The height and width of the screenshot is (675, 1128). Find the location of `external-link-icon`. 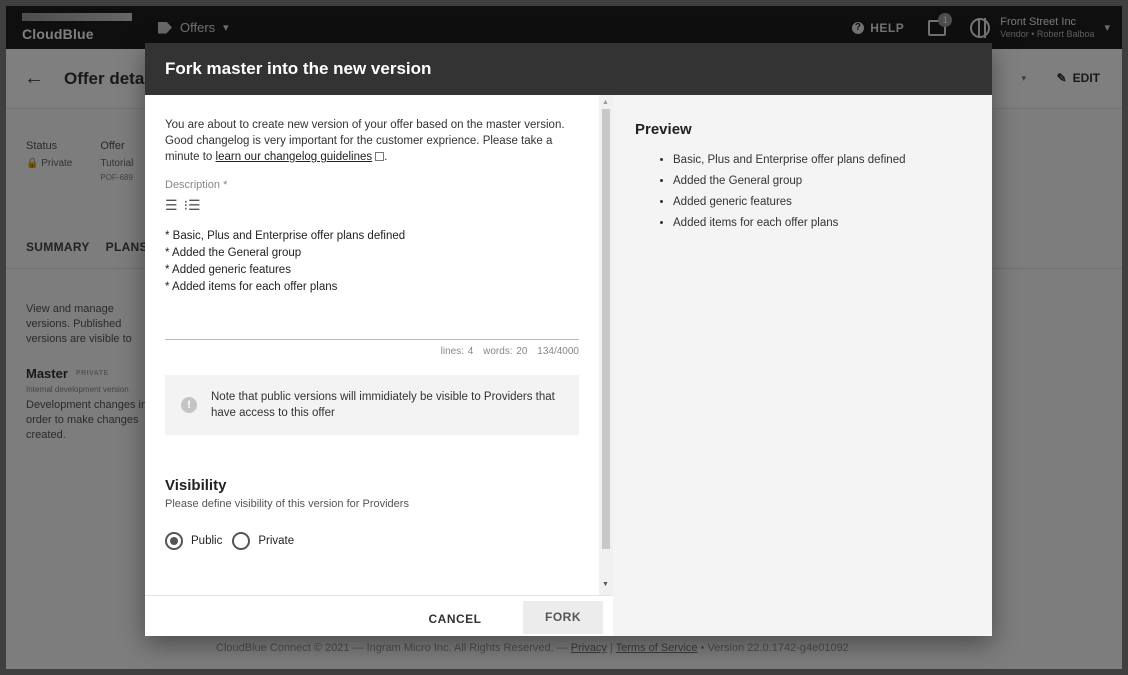

external-link-icon is located at coordinates (380, 156).